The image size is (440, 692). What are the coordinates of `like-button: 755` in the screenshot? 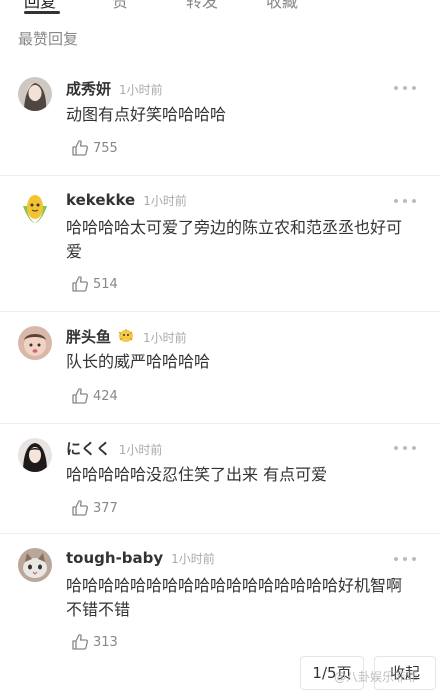 It's located at (94, 148).